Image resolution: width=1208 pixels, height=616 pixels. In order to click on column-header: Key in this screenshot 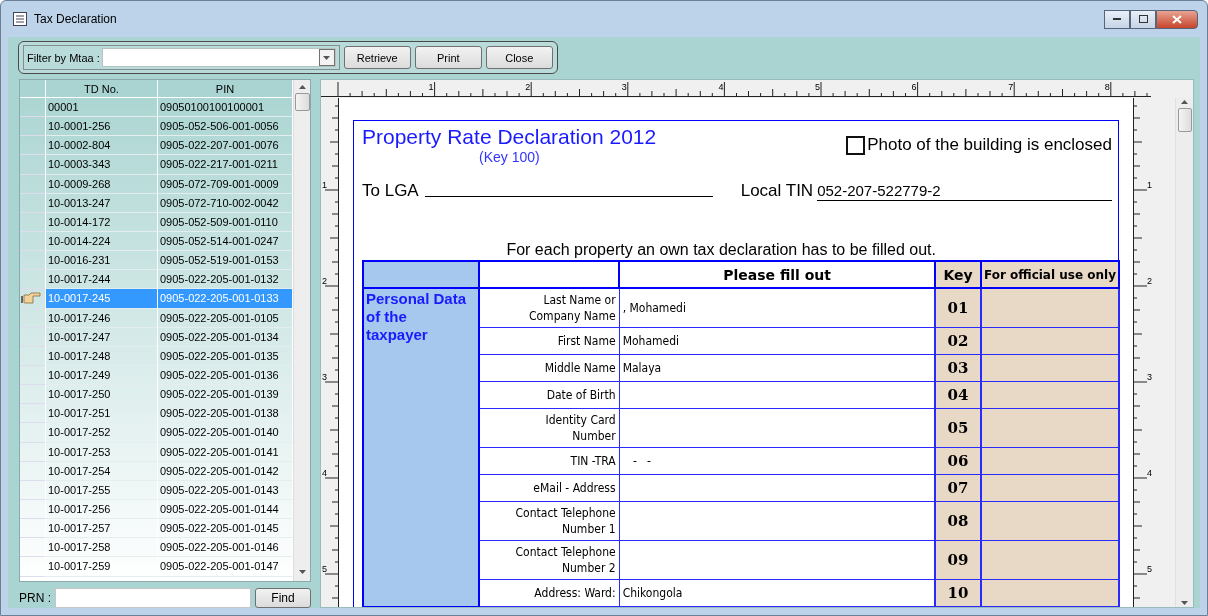, I will do `click(958, 274)`.